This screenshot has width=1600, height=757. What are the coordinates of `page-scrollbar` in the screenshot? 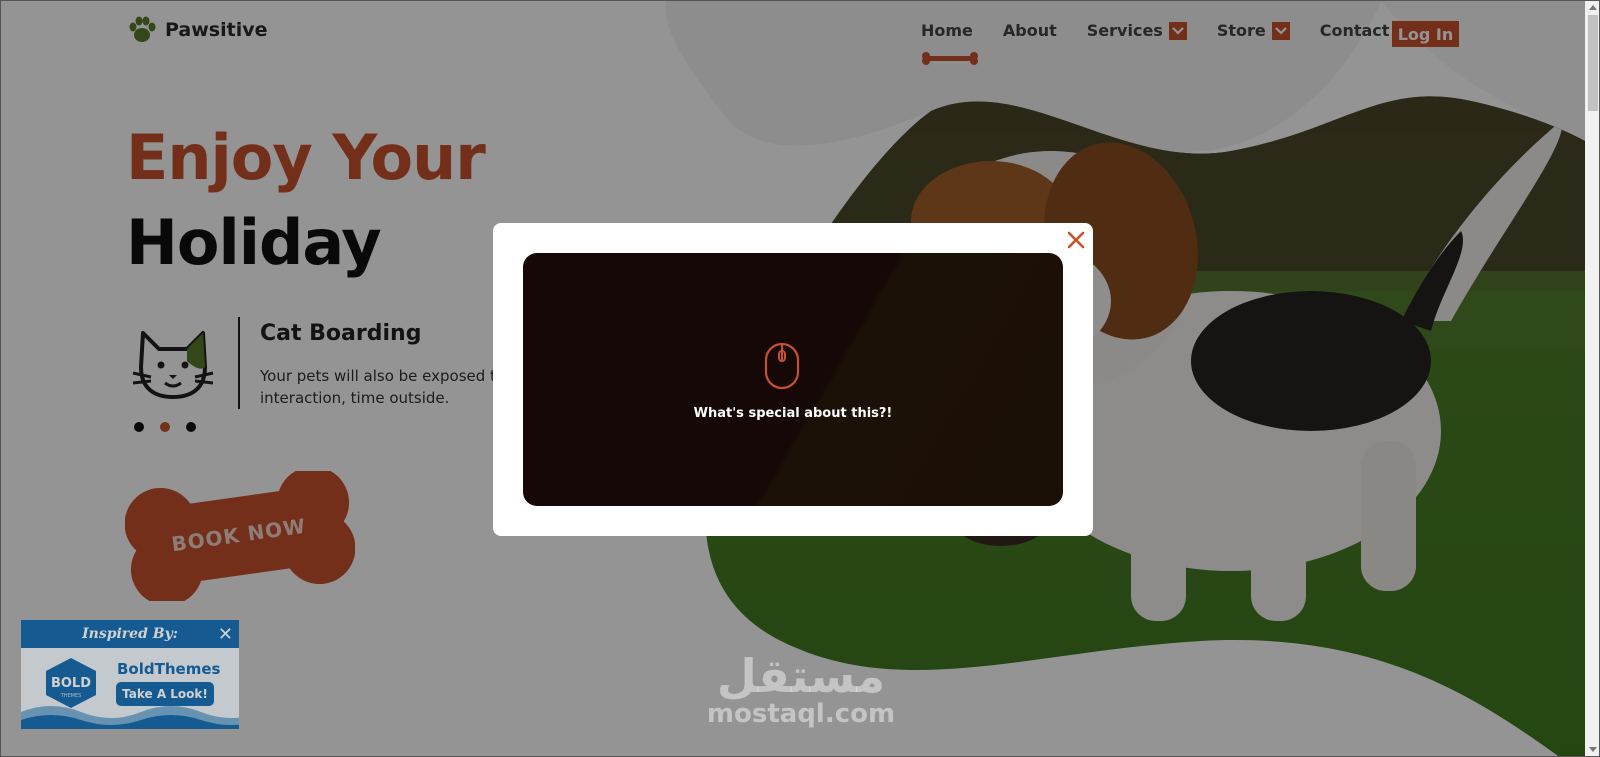 It's located at (1592, 378).